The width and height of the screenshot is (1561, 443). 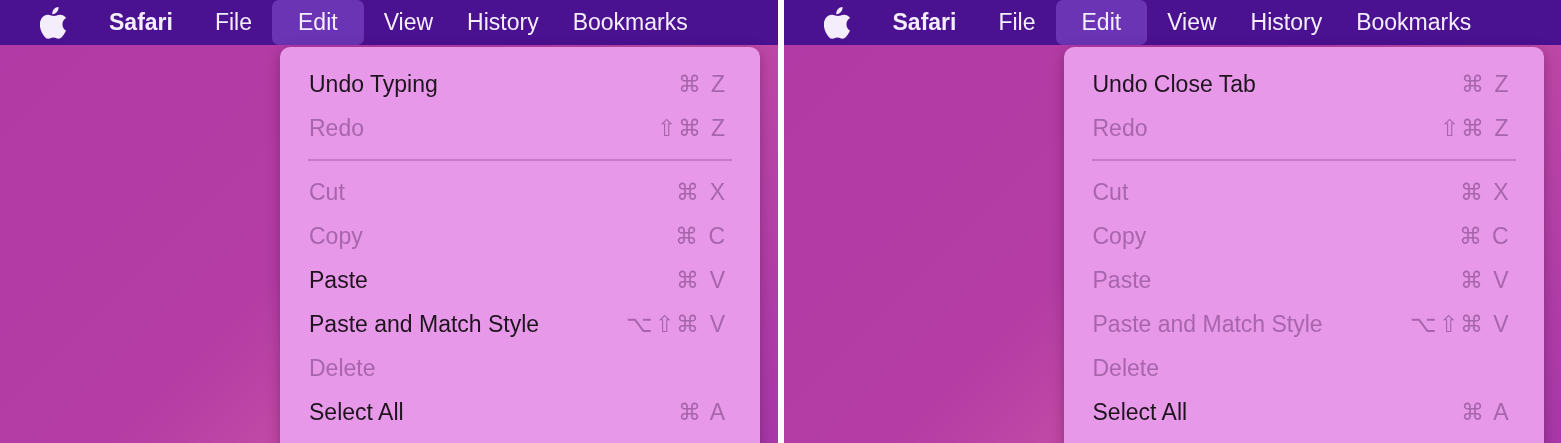 What do you see at coordinates (520, 280) in the screenshot?
I see `menu-item: Paste ⌘ V` at bounding box center [520, 280].